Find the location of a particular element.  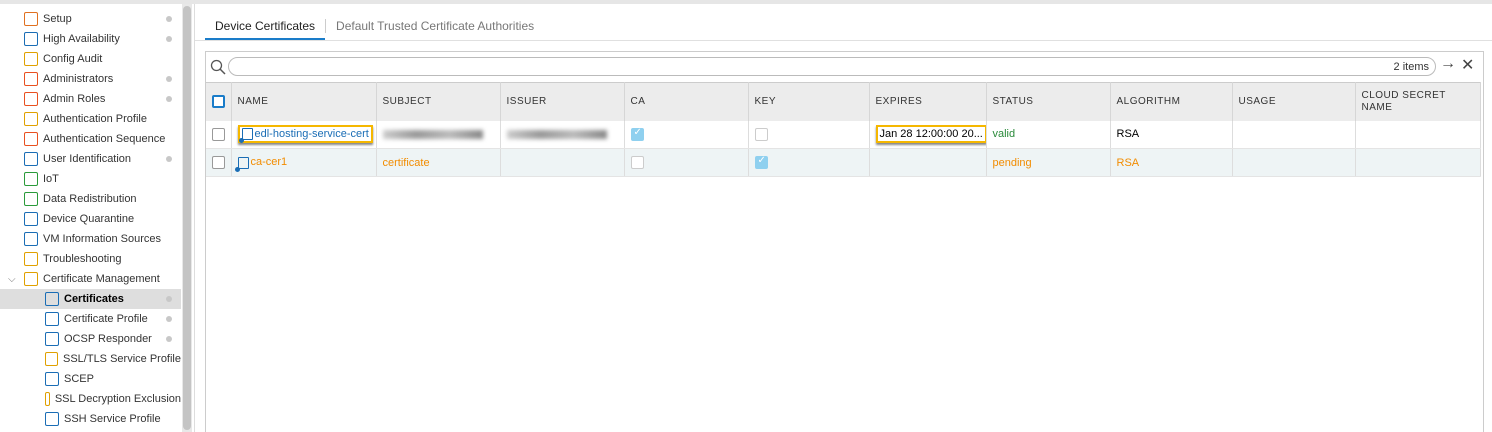

sidebar-item-ocsp-responder: OCSP Responder is located at coordinates (90, 339).